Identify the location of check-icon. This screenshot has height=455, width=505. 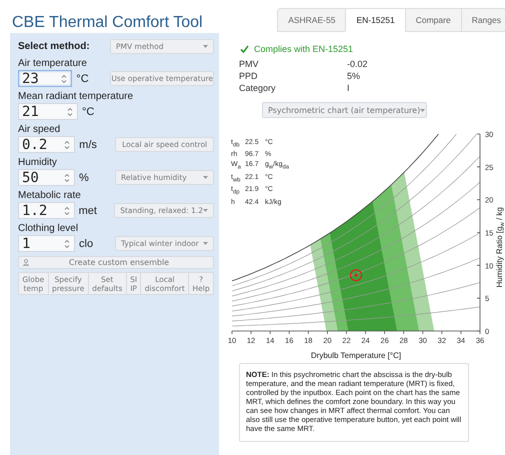
(244, 49).